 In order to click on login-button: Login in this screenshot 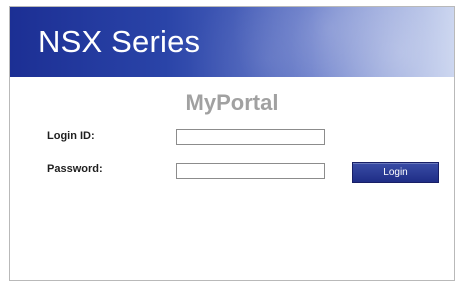, I will do `click(395, 172)`.